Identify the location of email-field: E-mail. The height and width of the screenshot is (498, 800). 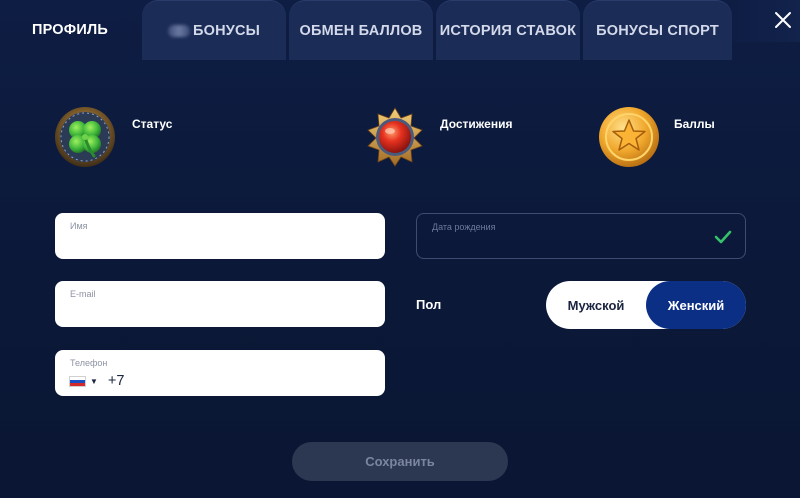
(220, 304).